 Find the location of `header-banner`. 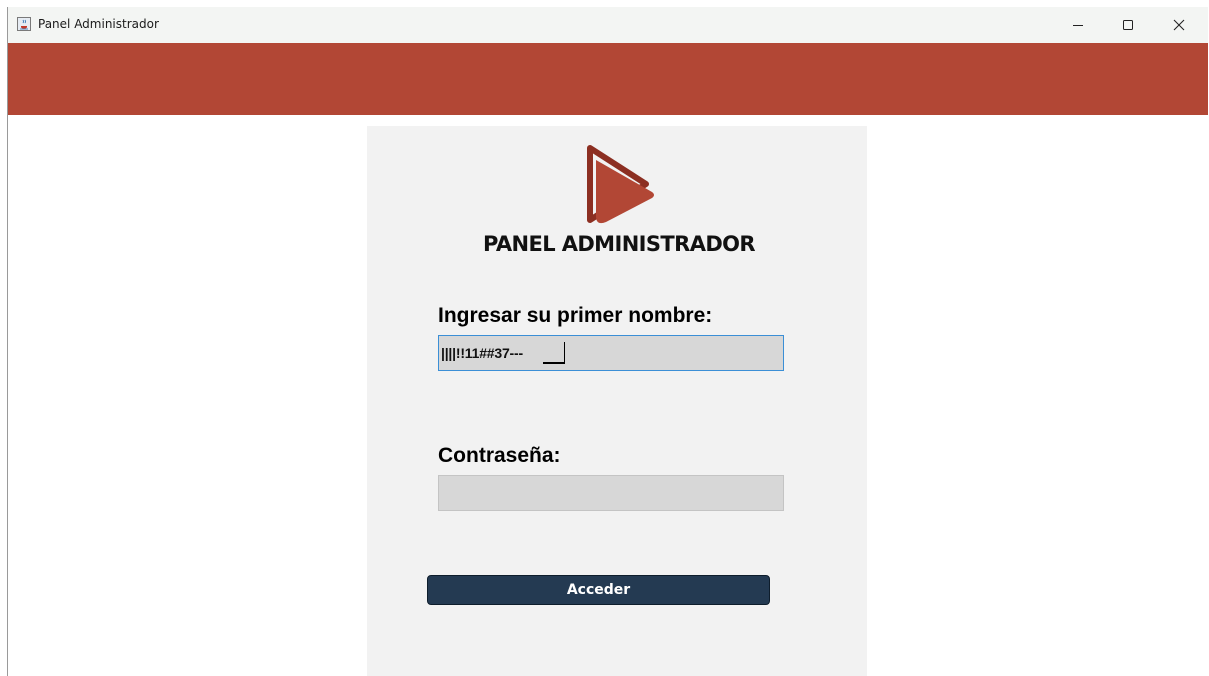

header-banner is located at coordinates (608, 79).